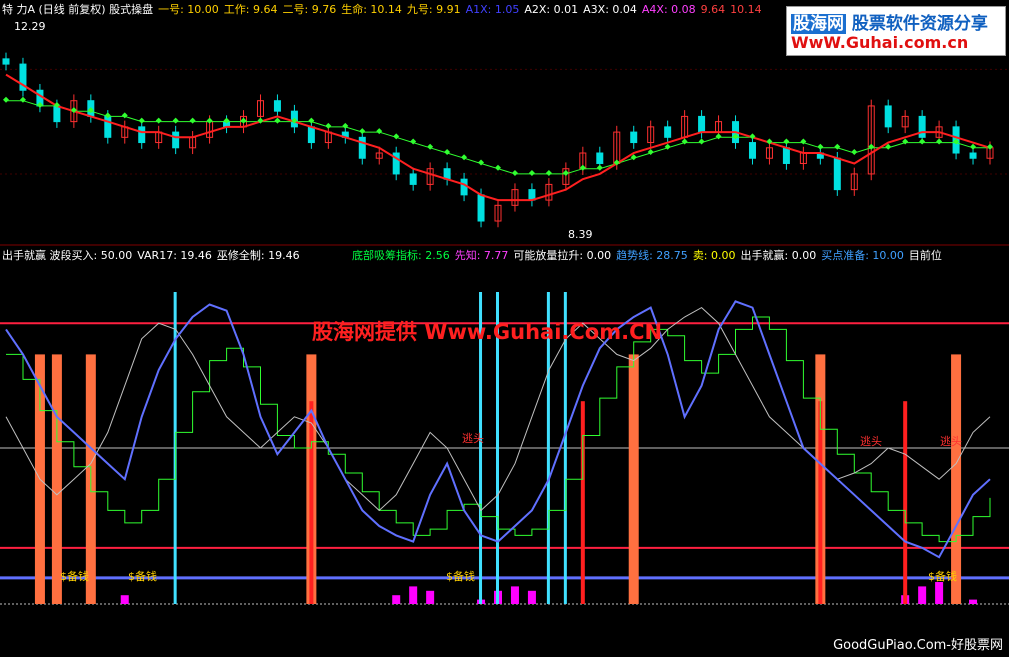  Describe the element at coordinates (250, 9) in the screenshot. I see `header-top-item: 工作: 9.64` at that location.